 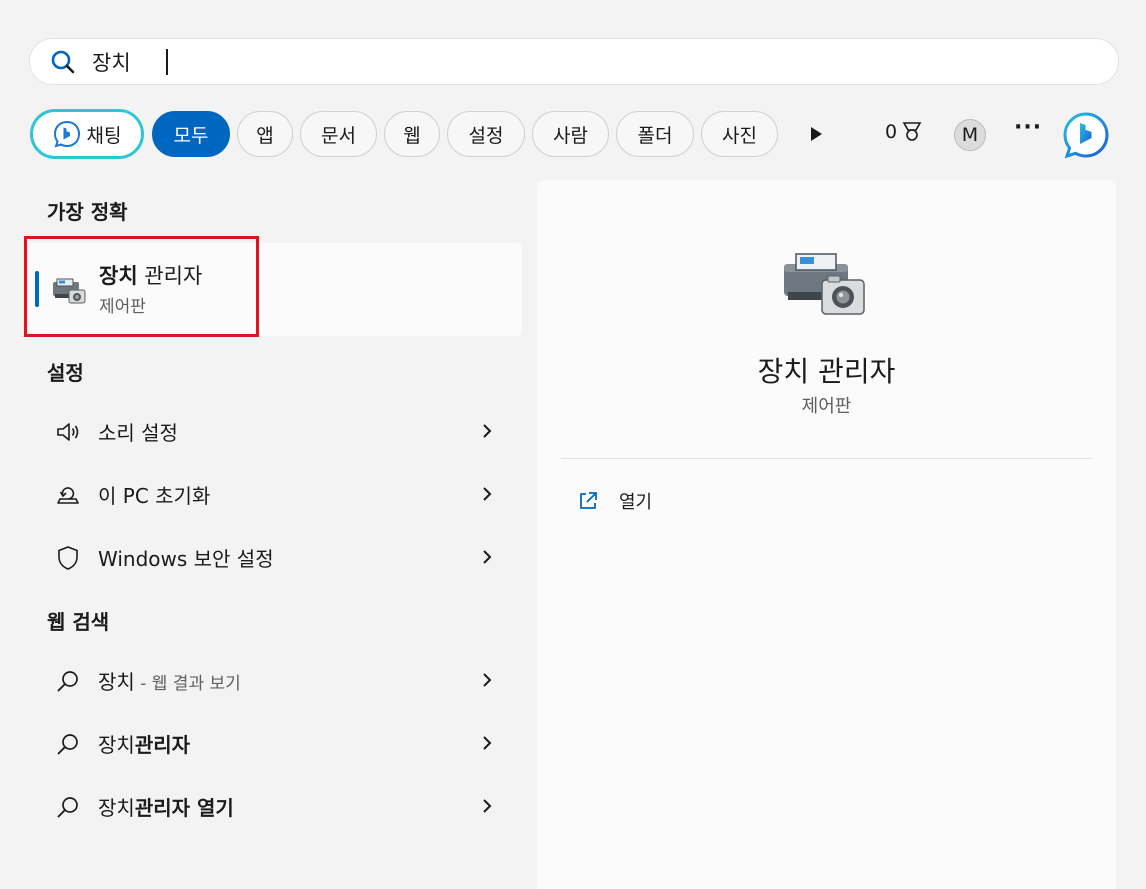 I want to click on web-result-label: 장치관리자 열기, so click(x=166, y=806).